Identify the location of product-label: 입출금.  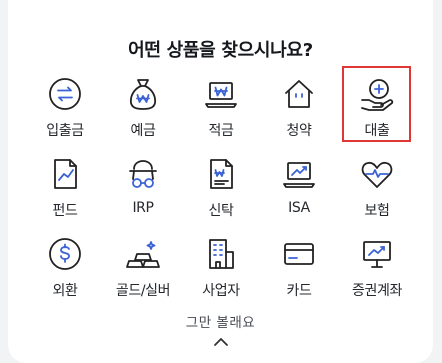
(65, 131).